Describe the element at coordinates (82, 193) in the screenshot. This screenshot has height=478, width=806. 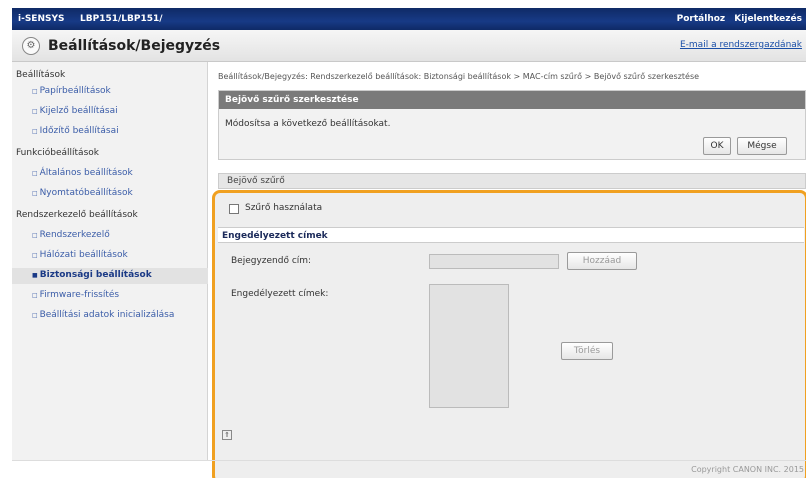
I see `sidebar-item-printer: Nyomtatóbeállítások` at that location.